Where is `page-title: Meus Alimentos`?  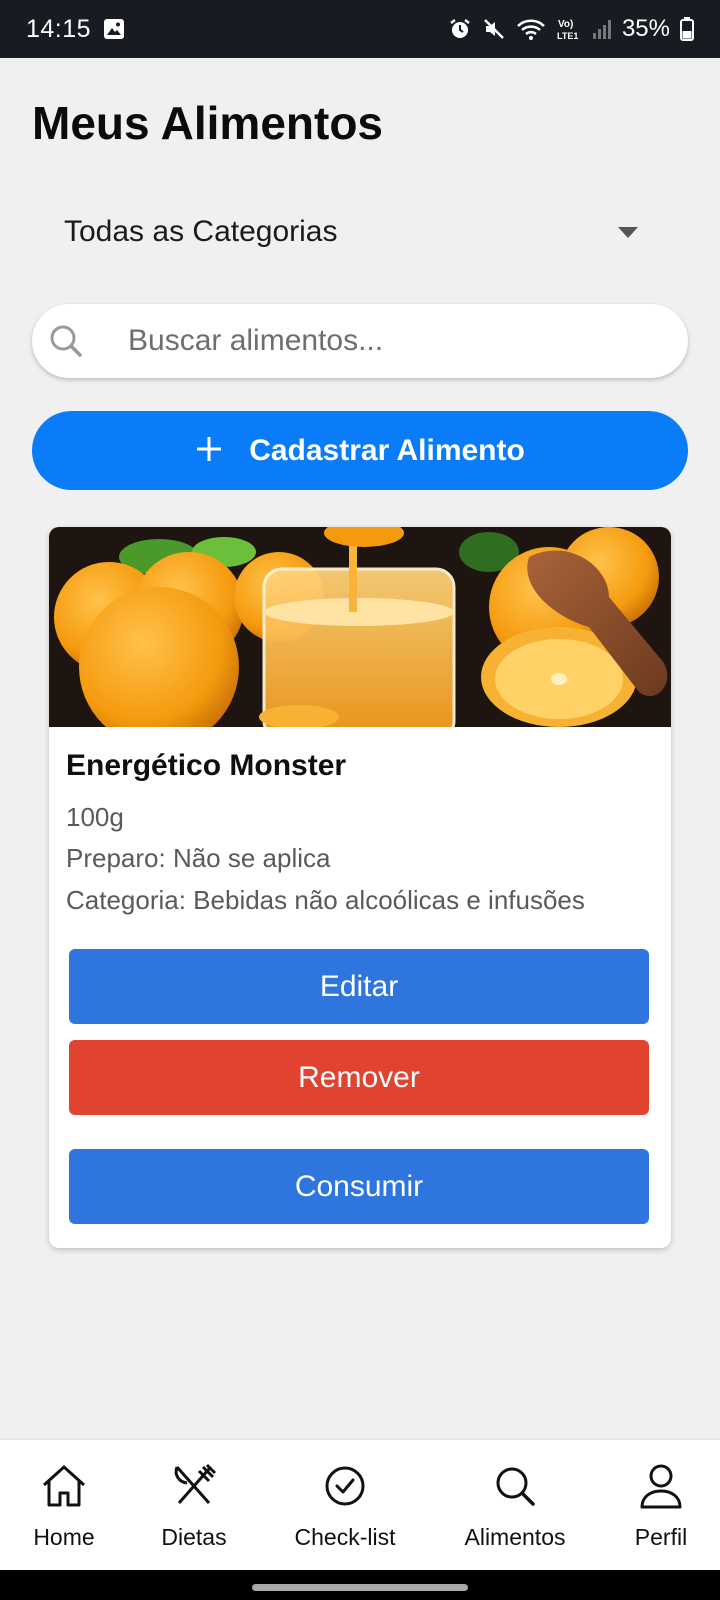
page-title: Meus Alimentos is located at coordinates (208, 123).